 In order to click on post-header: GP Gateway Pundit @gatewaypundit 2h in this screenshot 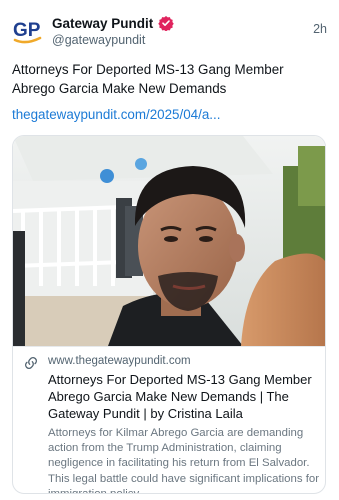, I will do `click(169, 31)`.